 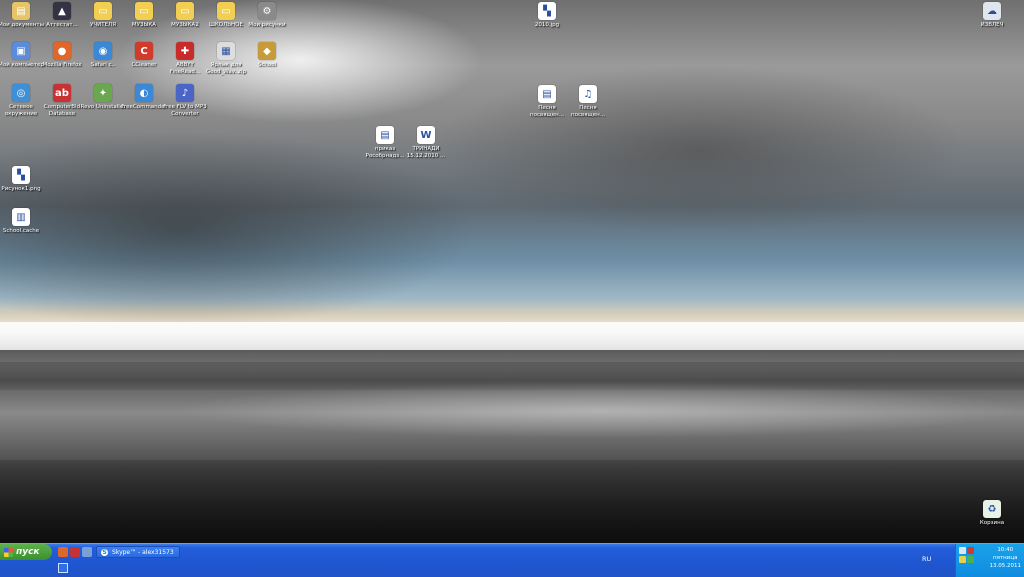 What do you see at coordinates (87, 552) in the screenshot?
I see `quicklaunch-show-desktop-icon` at bounding box center [87, 552].